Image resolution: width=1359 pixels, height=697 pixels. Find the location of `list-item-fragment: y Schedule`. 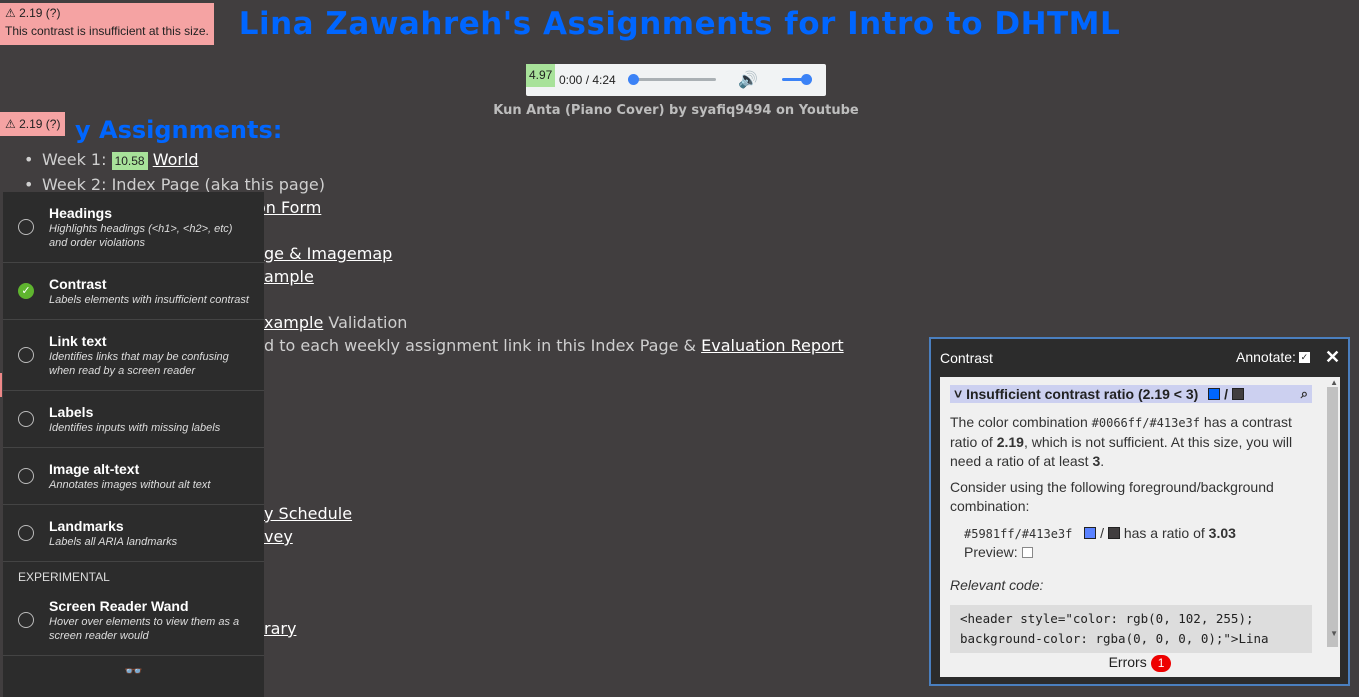

list-item-fragment: y Schedule is located at coordinates (308, 513).